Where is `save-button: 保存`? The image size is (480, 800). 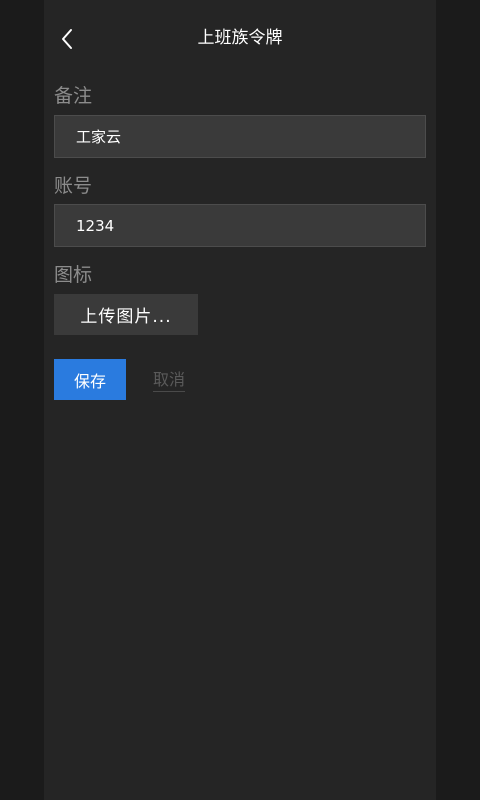
save-button: 保存 is located at coordinates (90, 379).